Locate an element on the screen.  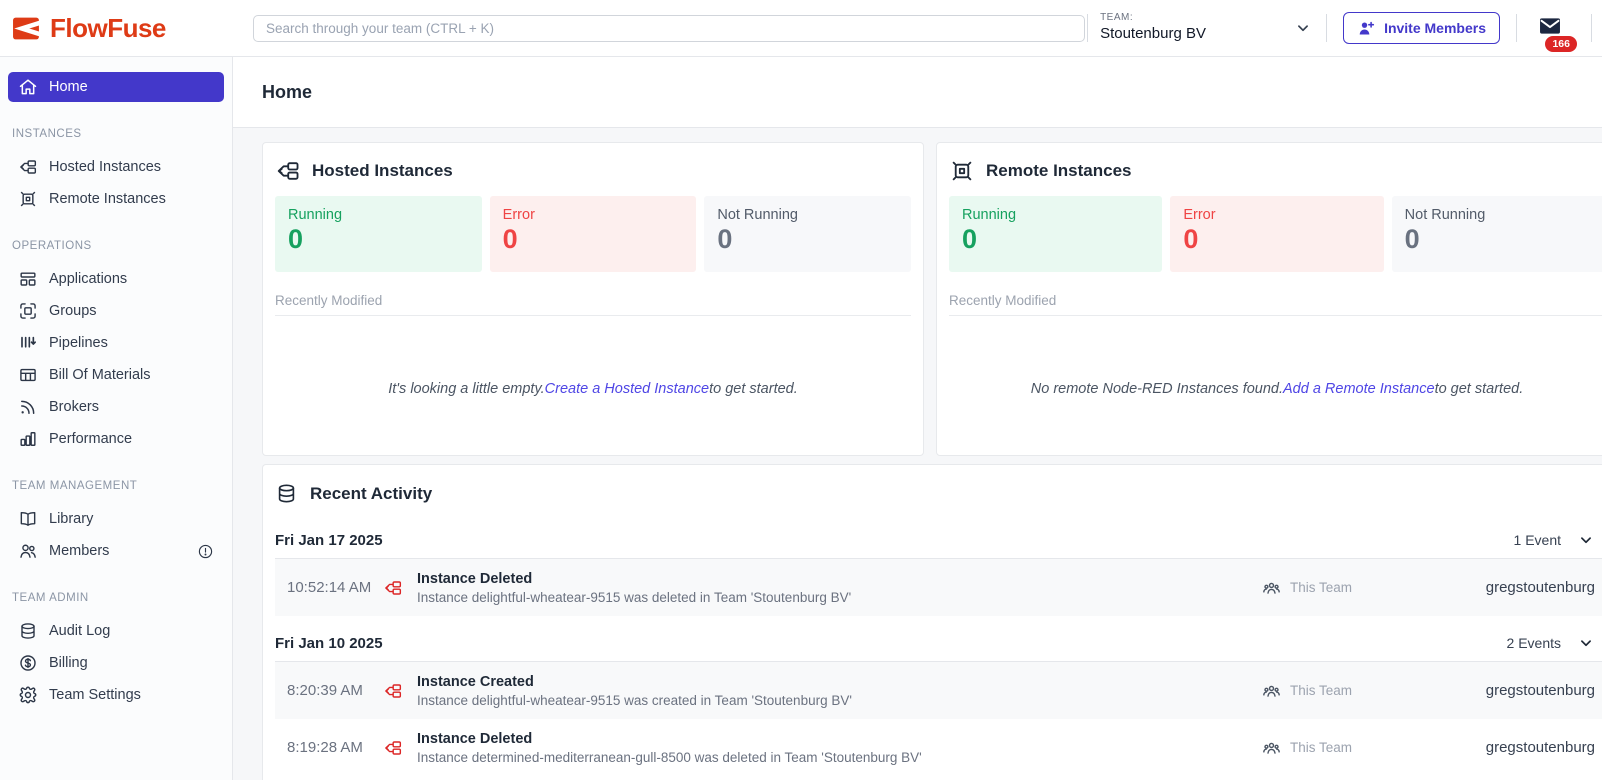
card-title: Remote Instances is located at coordinates (1059, 170).